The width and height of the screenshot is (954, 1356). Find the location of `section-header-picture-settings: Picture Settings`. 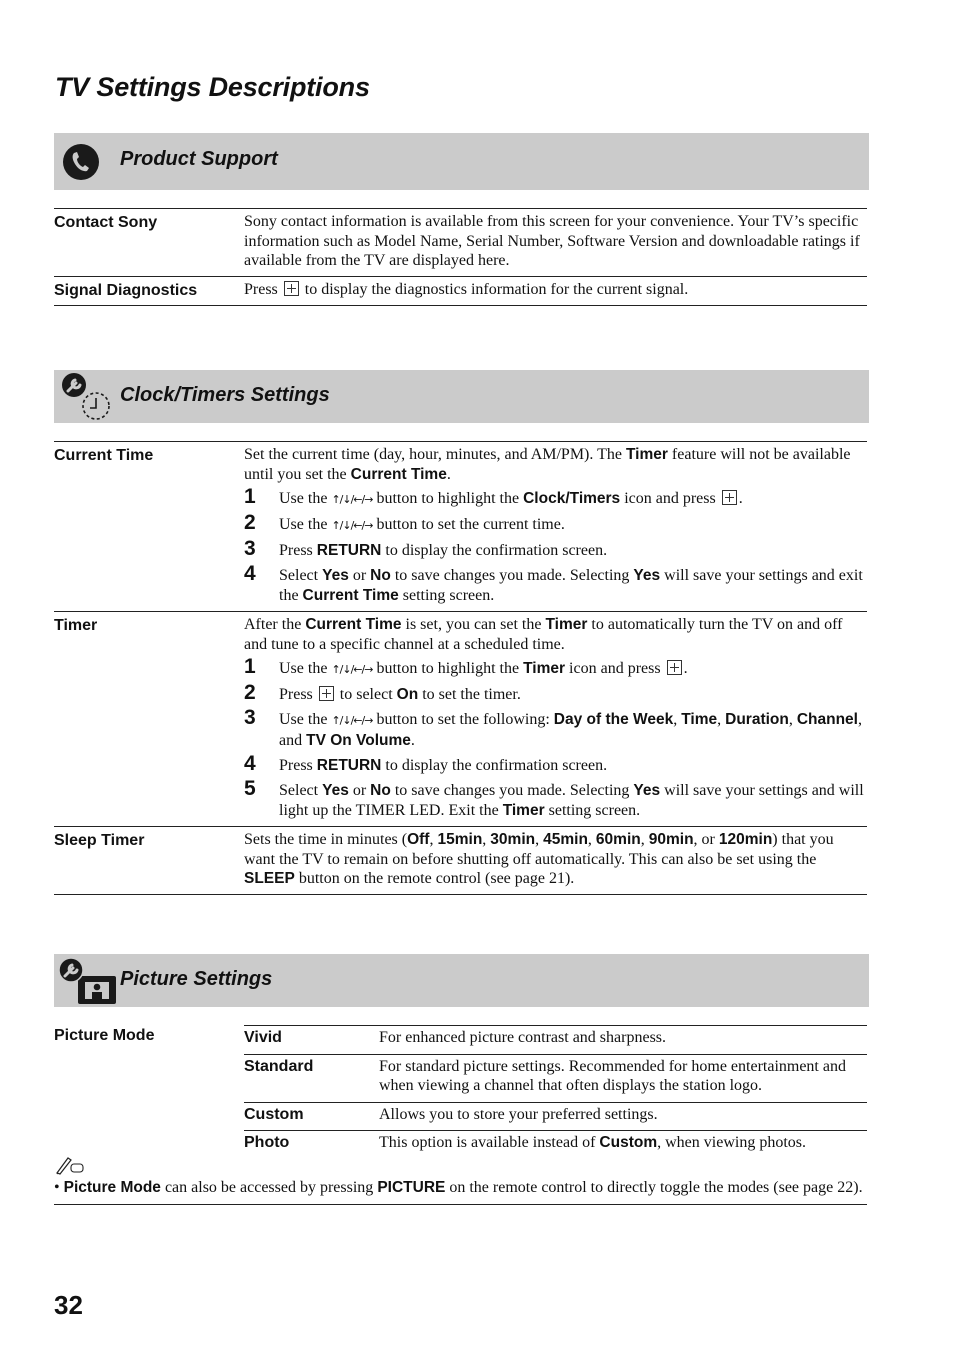

section-header-picture-settings: Picture Settings is located at coordinates (461, 980).